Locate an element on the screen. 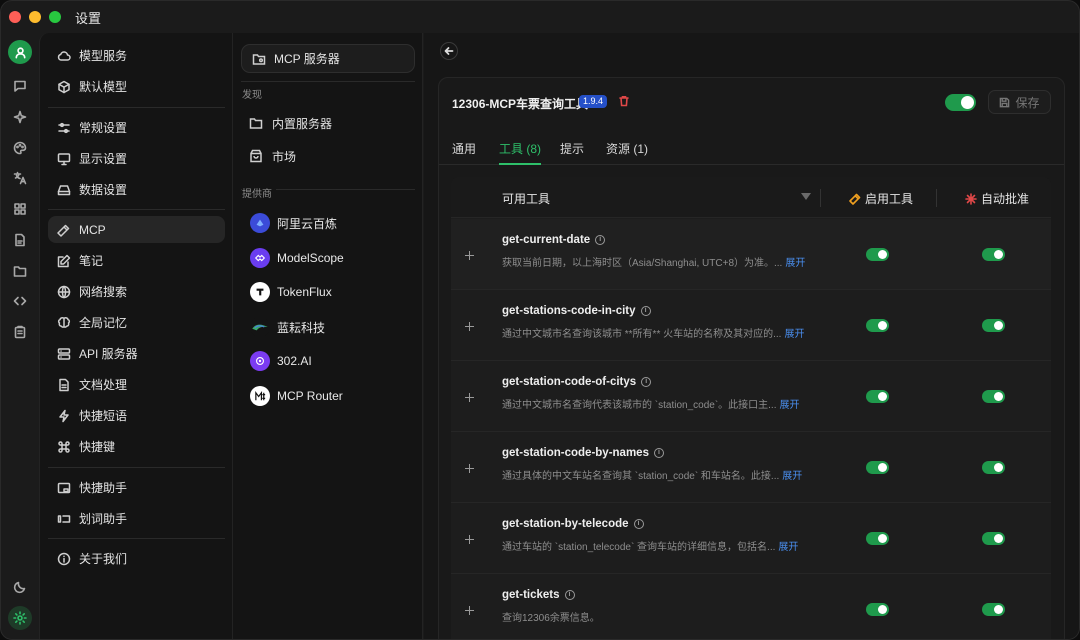  moon-icon is located at coordinates (20, 587).